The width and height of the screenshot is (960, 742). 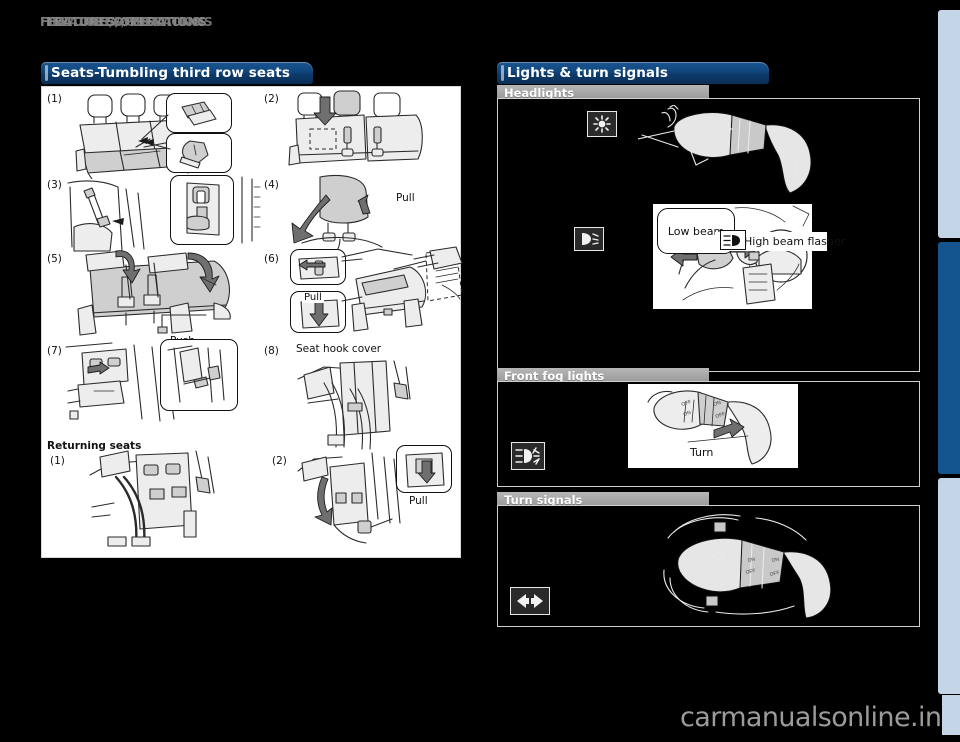 I want to click on step-label-4: (4), so click(x=271, y=185).